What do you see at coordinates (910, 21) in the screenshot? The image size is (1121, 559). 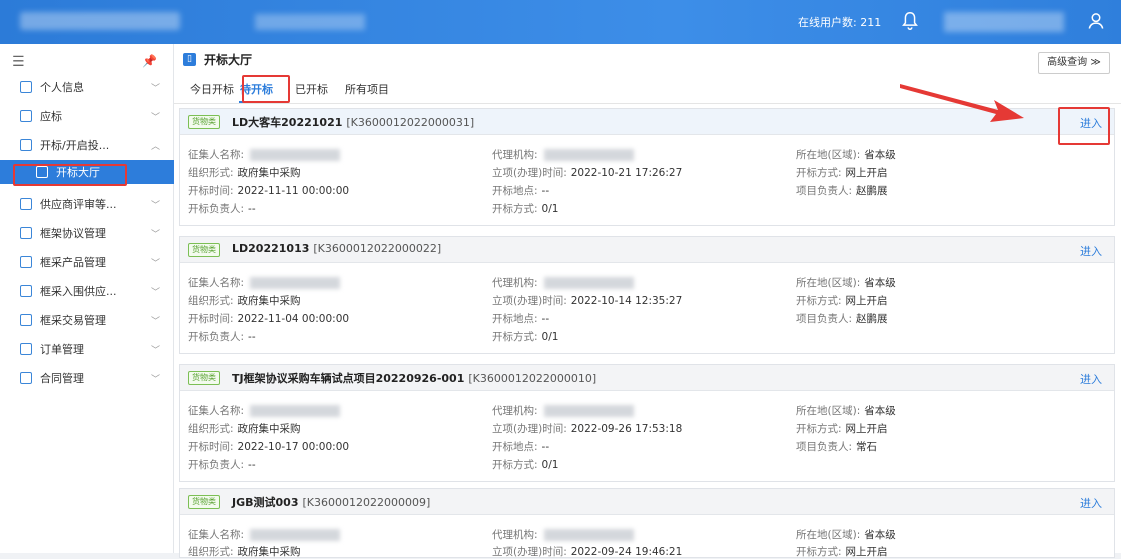 I see `bell-icon` at bounding box center [910, 21].